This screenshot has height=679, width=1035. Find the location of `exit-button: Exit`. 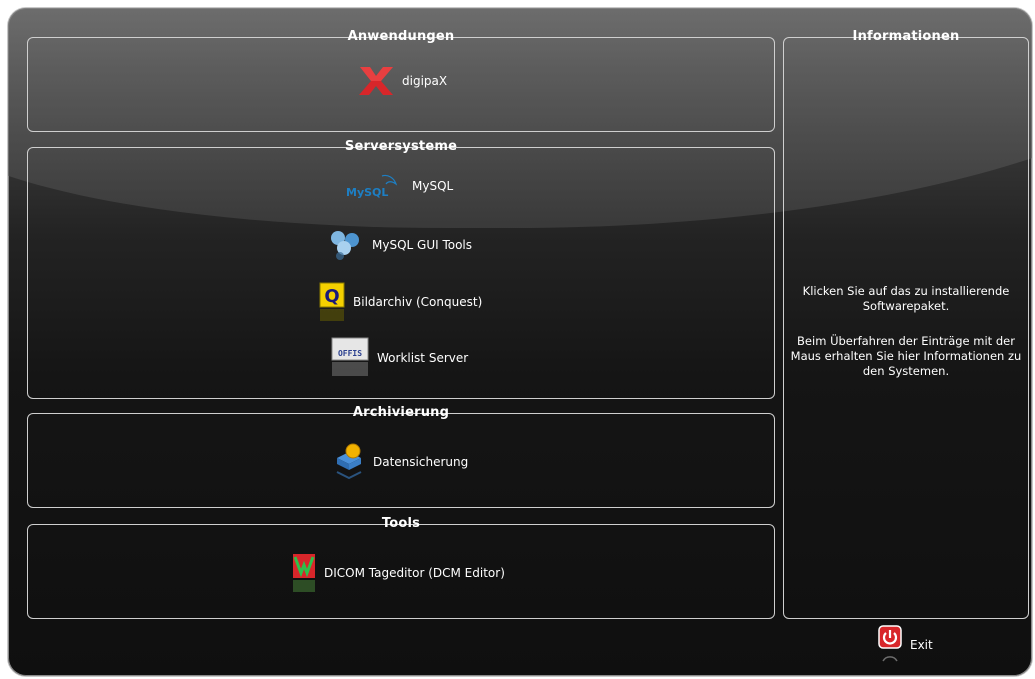

exit-button: Exit is located at coordinates (905, 645).